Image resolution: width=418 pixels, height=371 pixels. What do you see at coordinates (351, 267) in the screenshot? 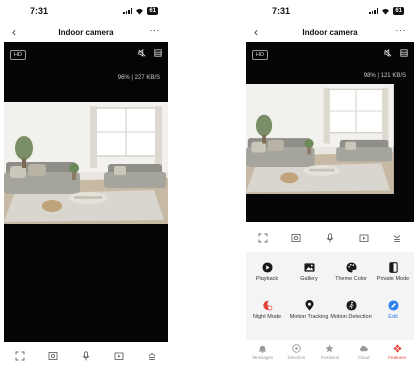
I see `palette-icon` at bounding box center [351, 267].